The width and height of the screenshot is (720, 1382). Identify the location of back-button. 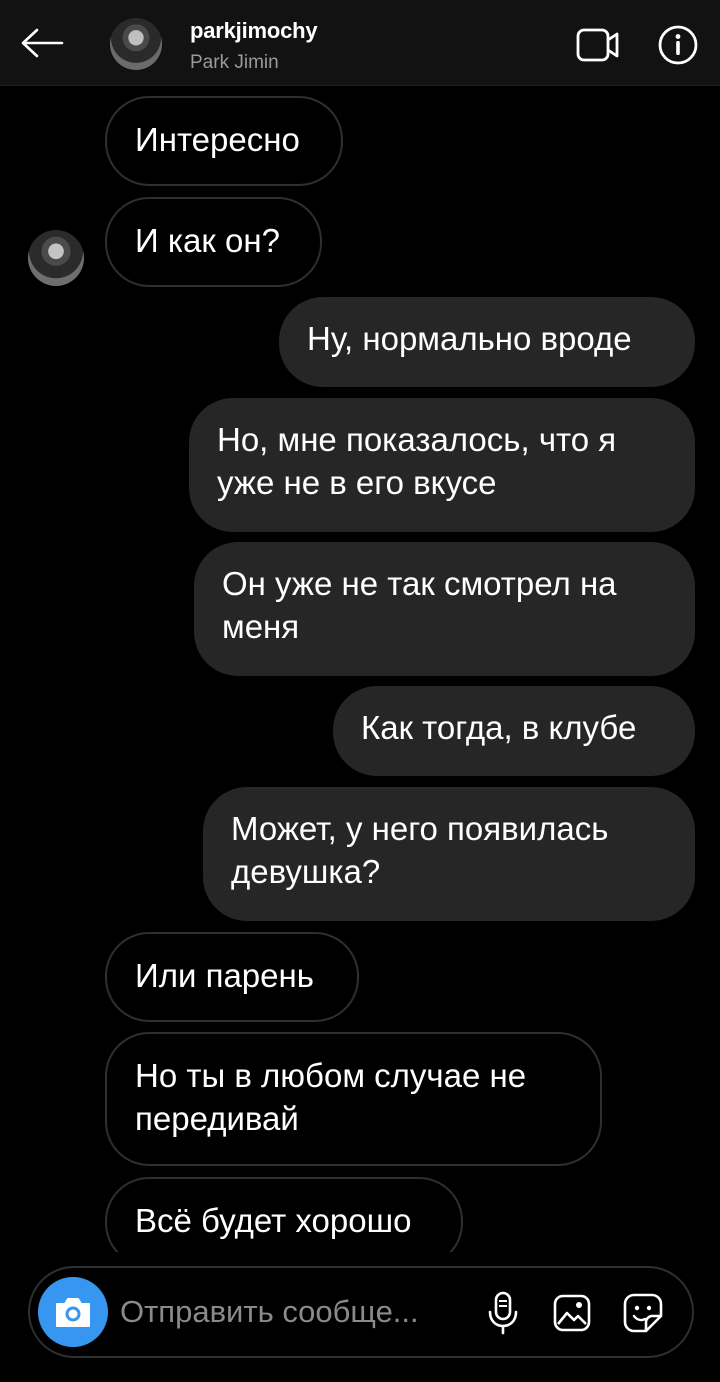
(42, 43).